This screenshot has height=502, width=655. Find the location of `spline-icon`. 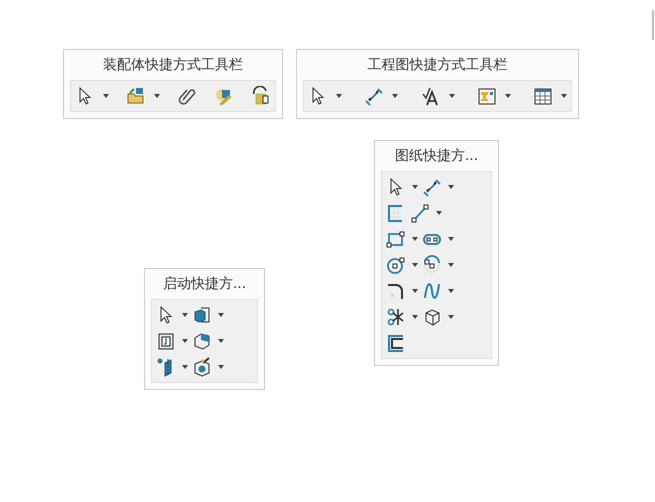

spline-icon is located at coordinates (432, 291).